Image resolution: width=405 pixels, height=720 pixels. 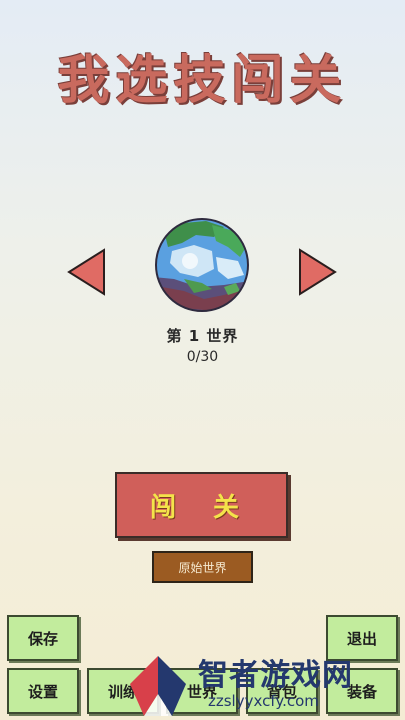 I want to click on world-name: 第 1 世界, so click(x=202, y=336).